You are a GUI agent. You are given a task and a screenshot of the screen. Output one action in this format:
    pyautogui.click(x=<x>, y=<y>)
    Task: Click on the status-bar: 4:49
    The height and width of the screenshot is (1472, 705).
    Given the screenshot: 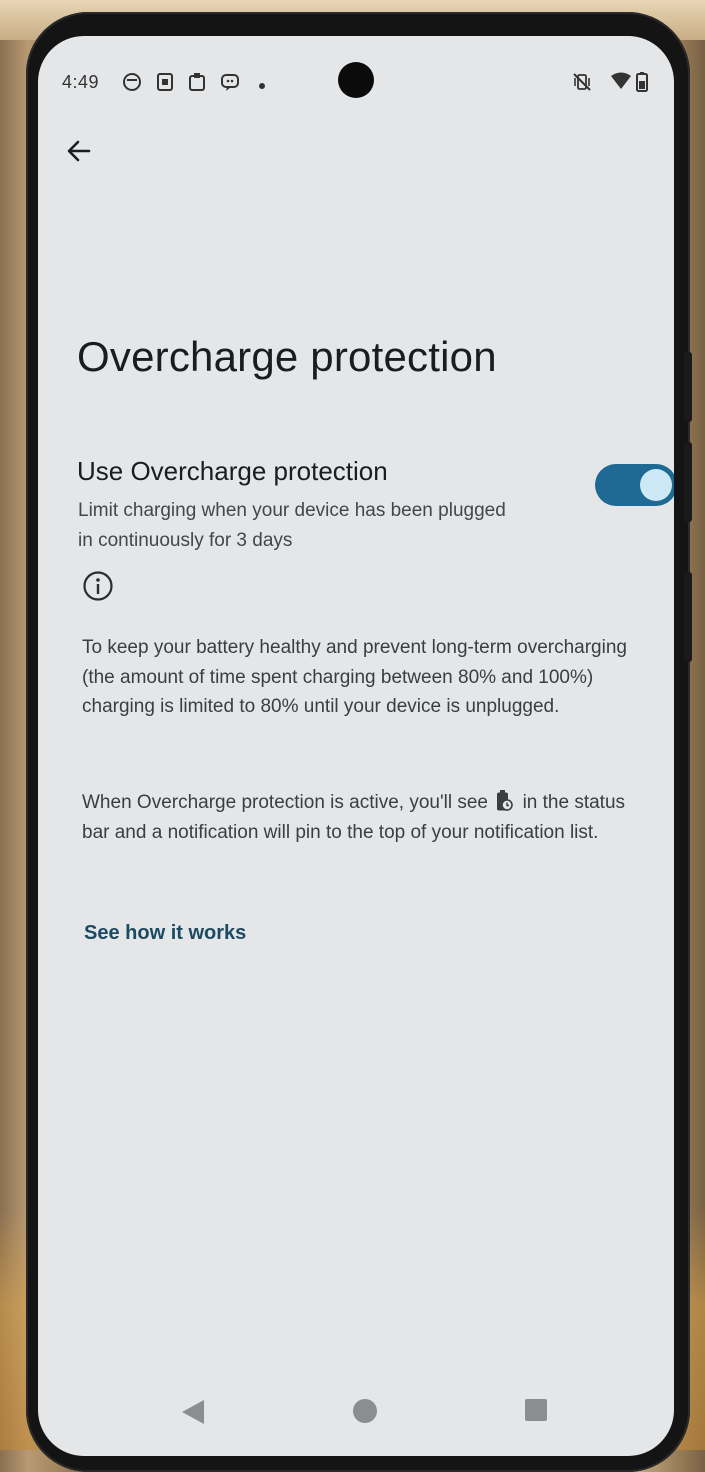 What is the action you would take?
    pyautogui.click(x=356, y=79)
    